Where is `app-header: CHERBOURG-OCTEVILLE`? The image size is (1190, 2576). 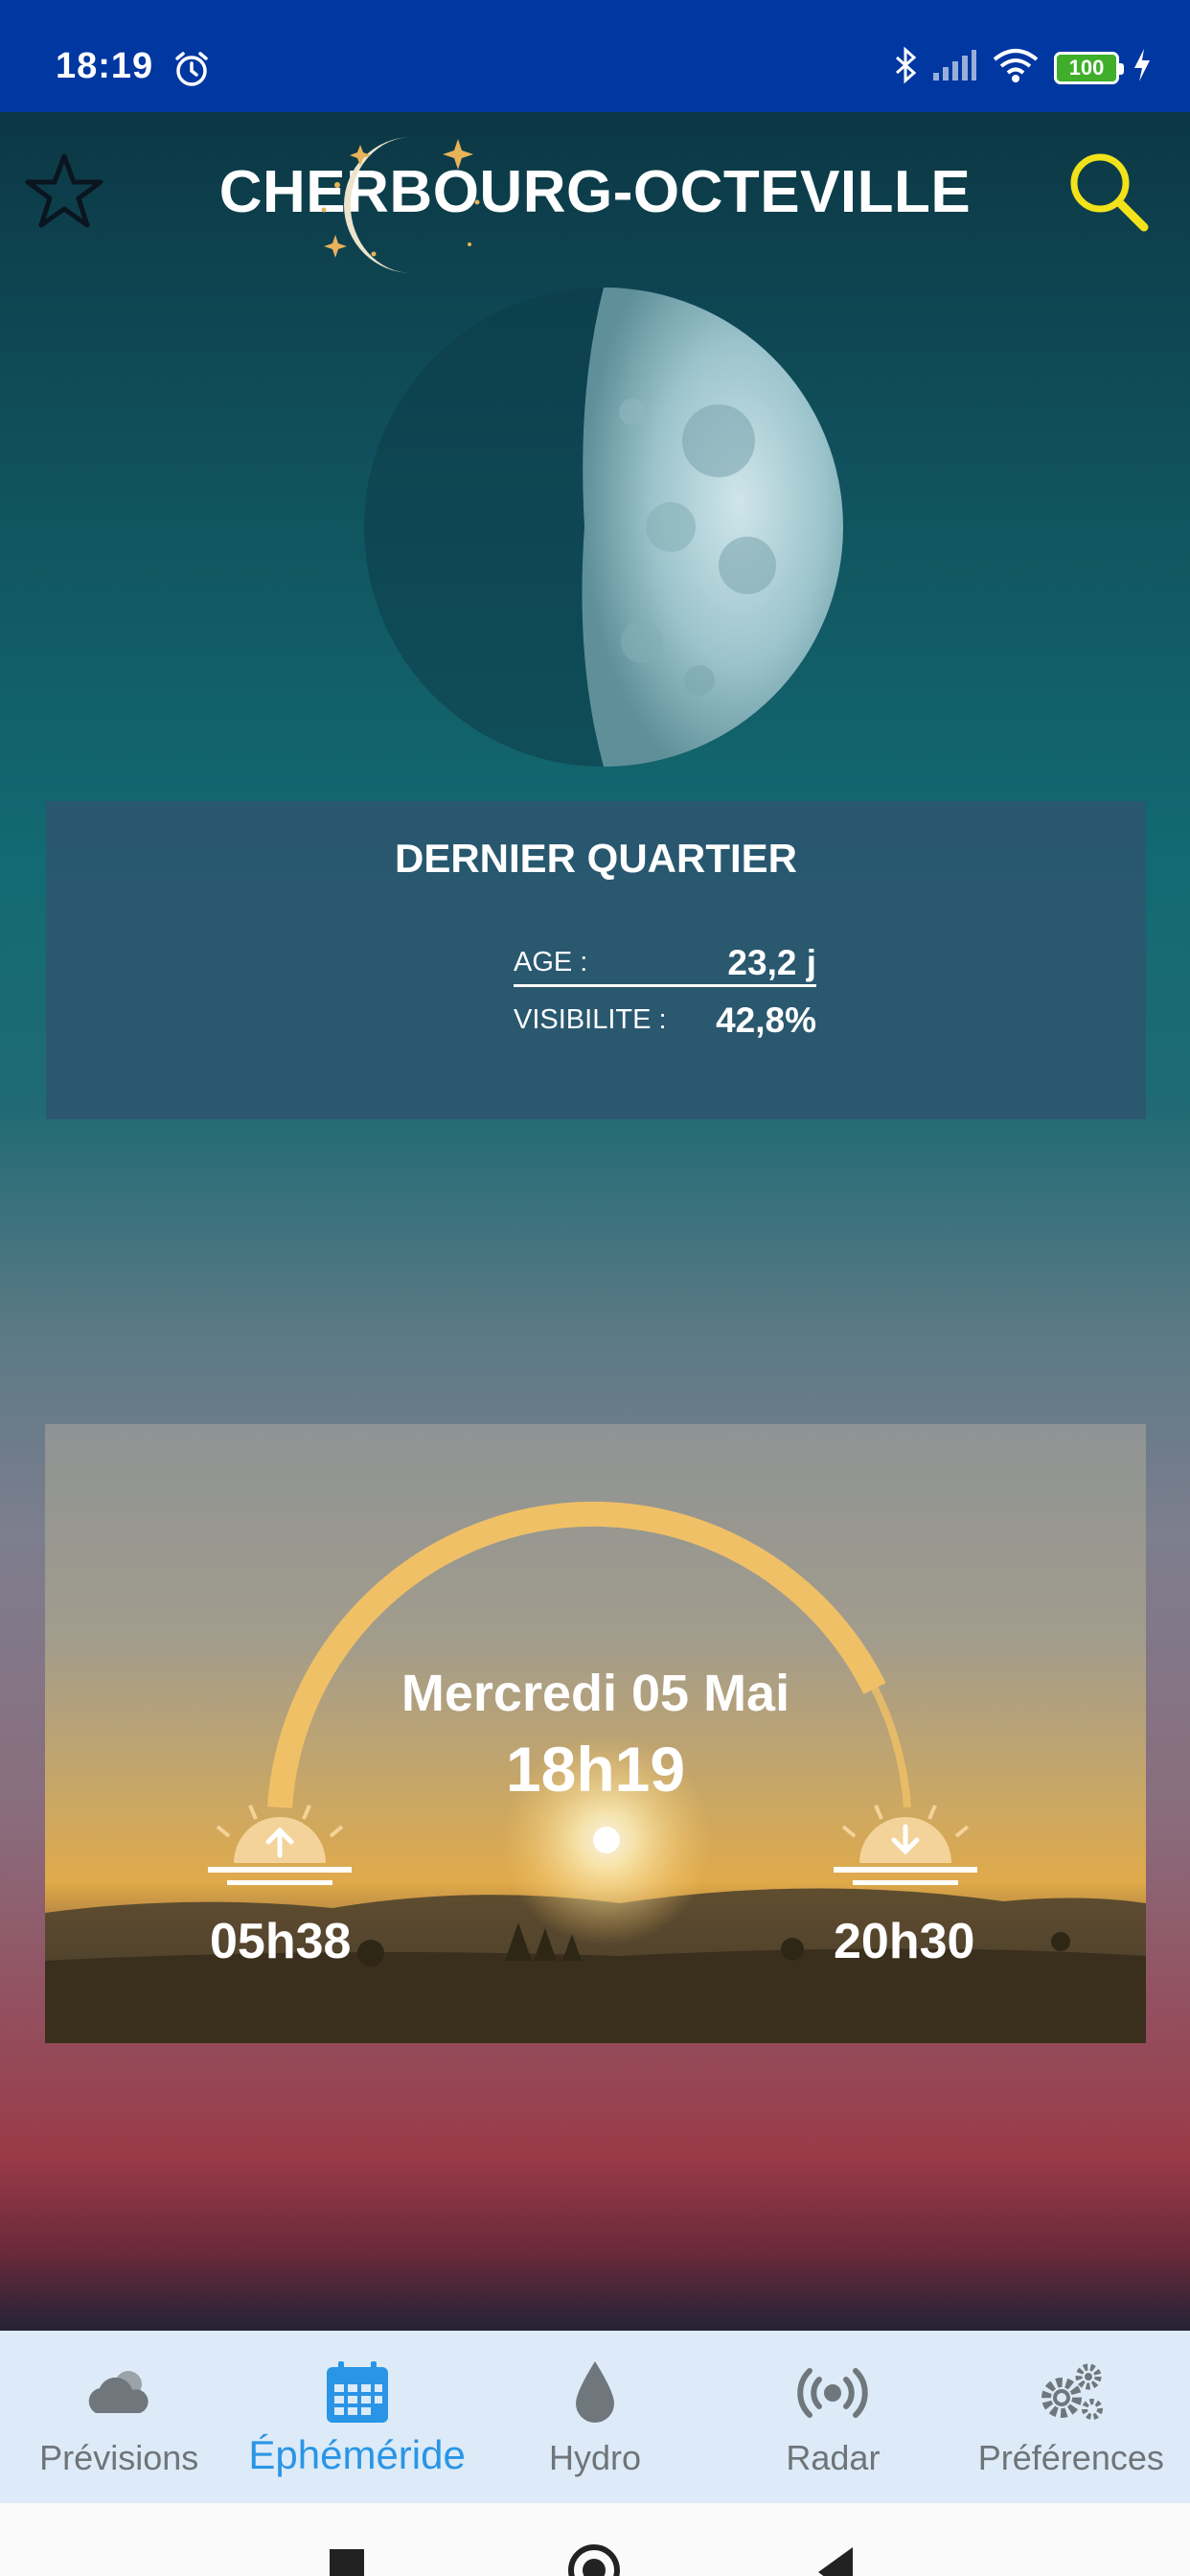
app-header: CHERBOURG-OCTEVILLE is located at coordinates (595, 188).